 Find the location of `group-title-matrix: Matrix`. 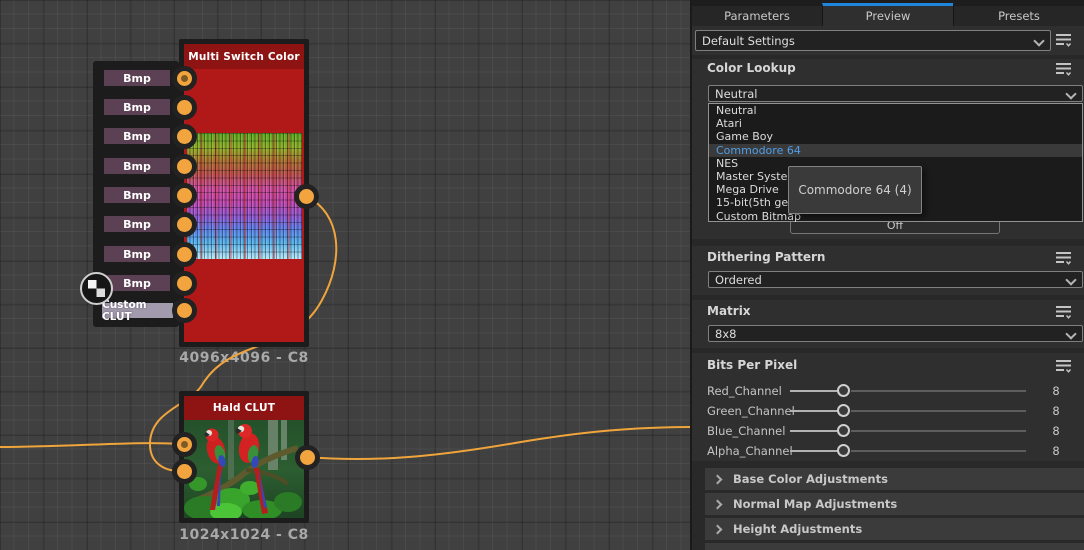

group-title-matrix: Matrix is located at coordinates (729, 311).